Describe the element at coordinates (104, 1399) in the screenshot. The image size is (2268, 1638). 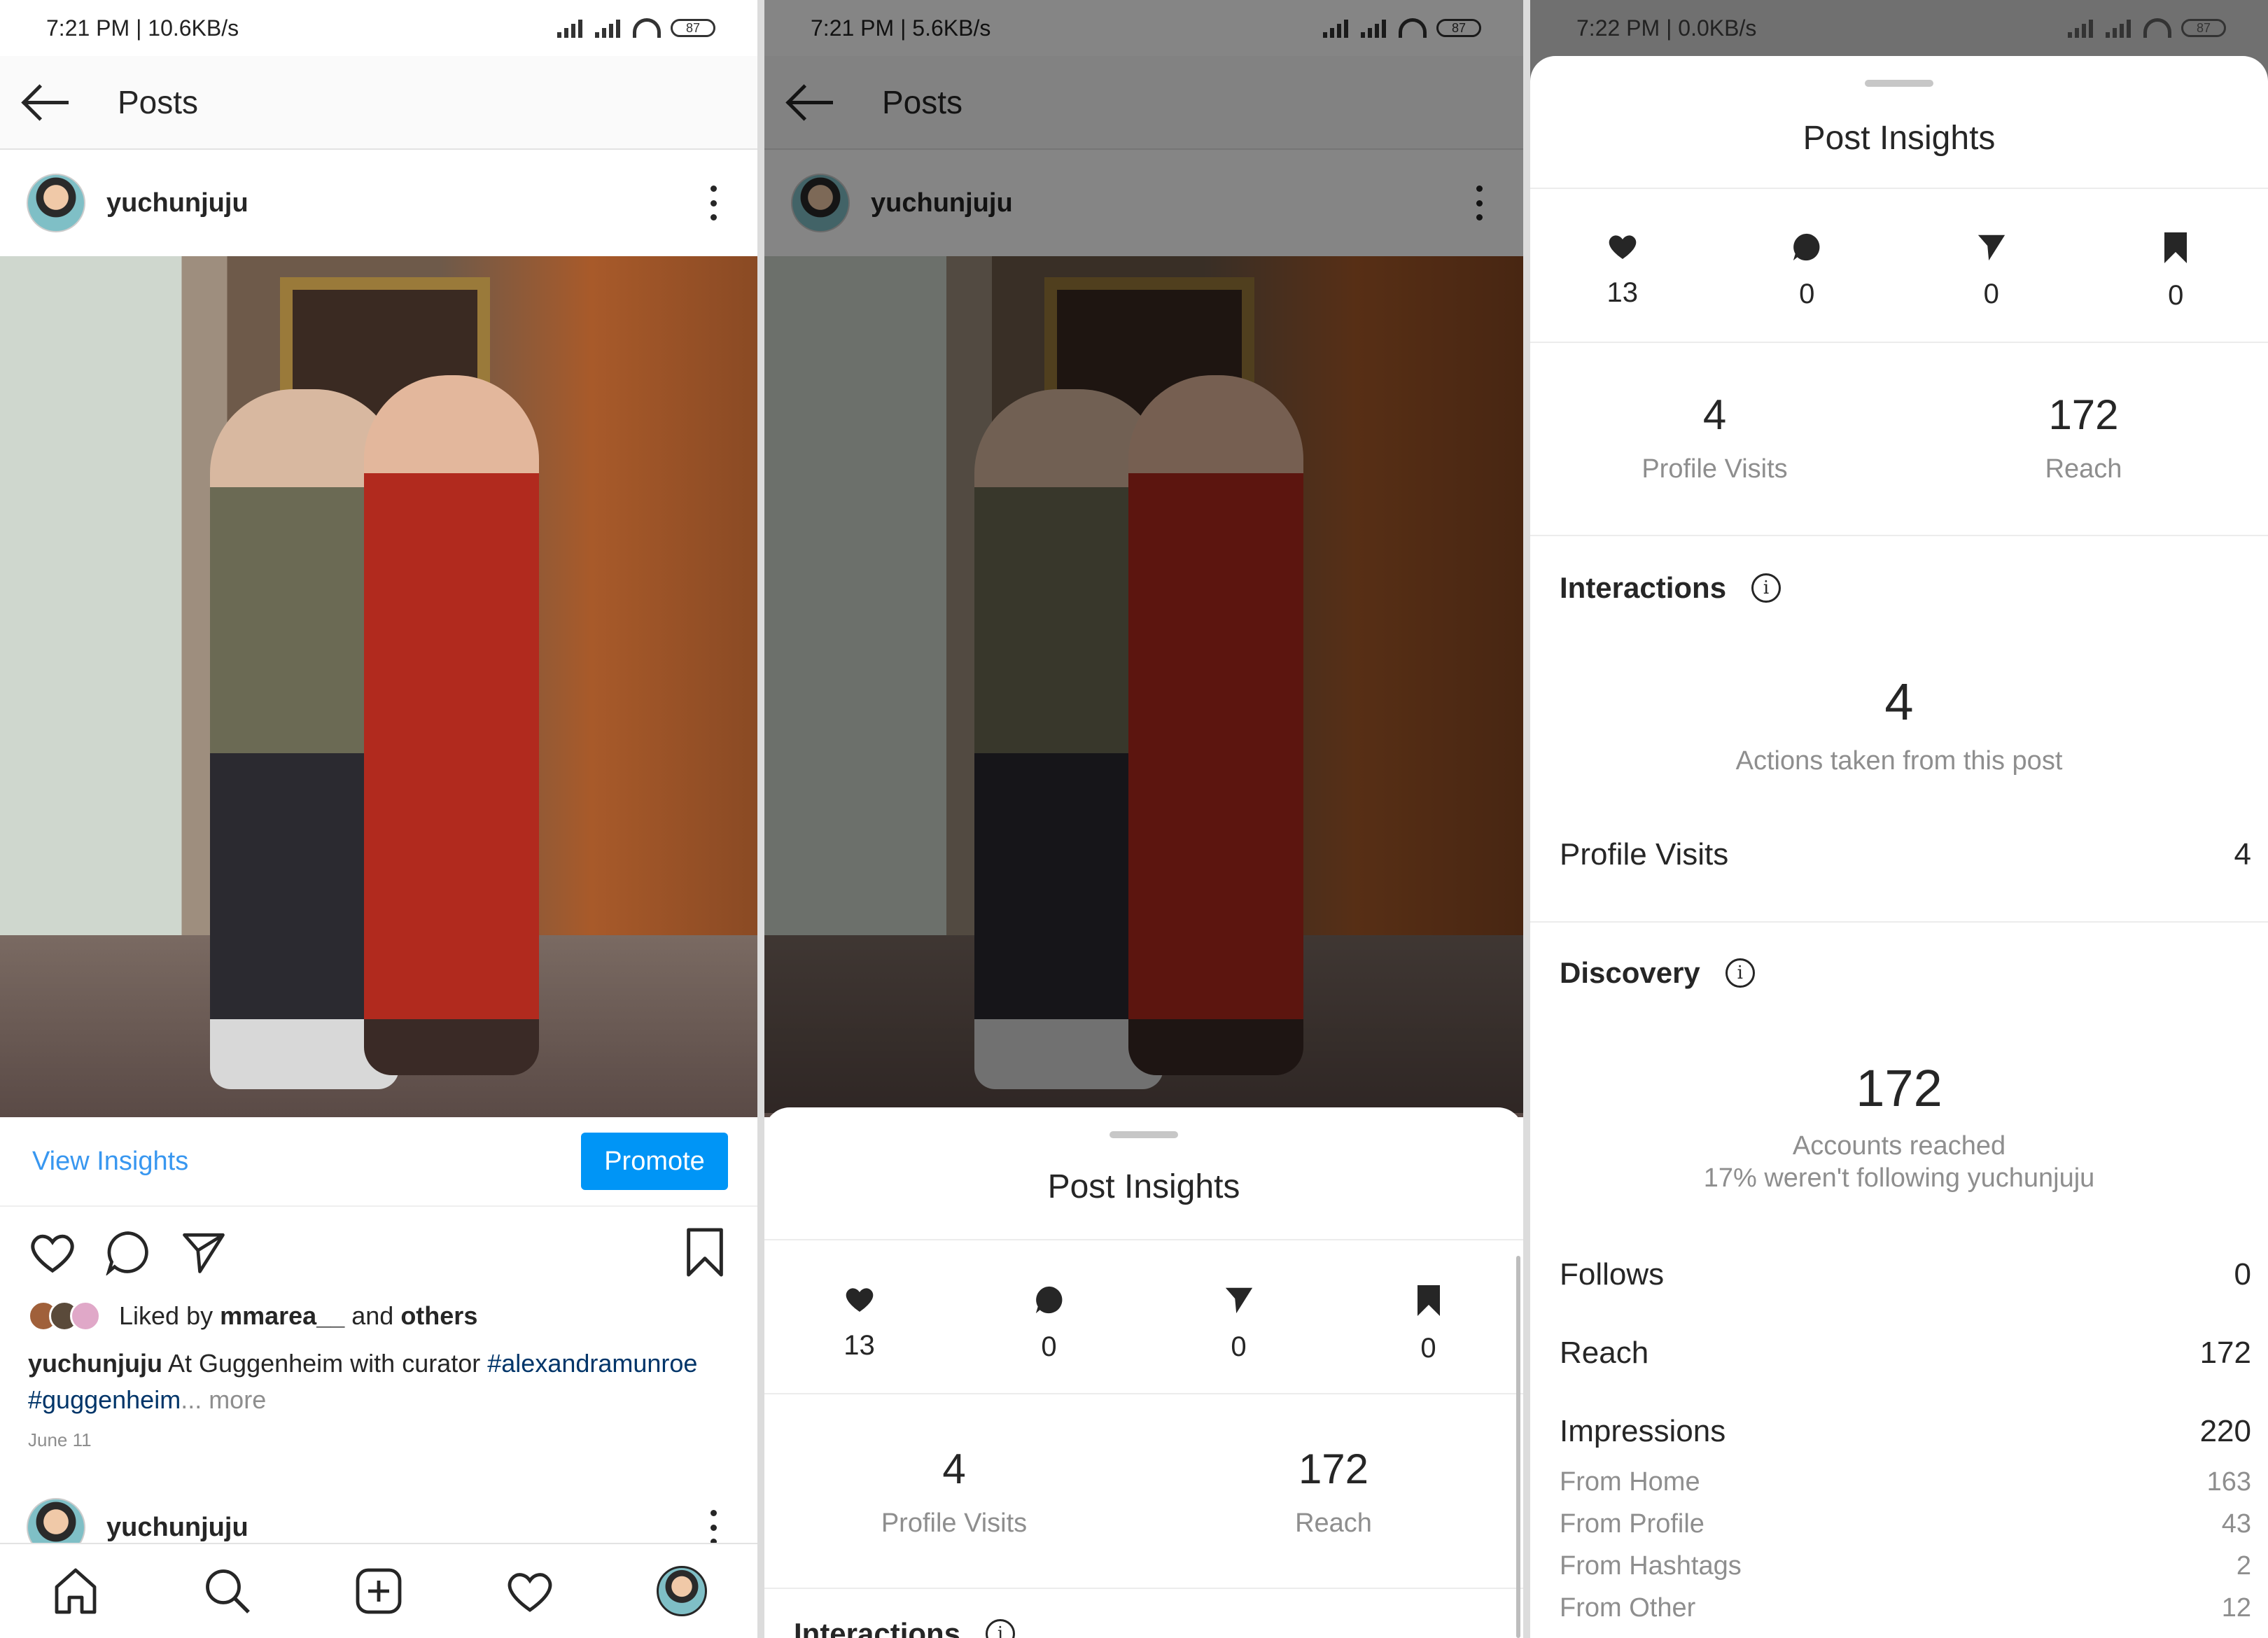
I see `hashtag: #guggenheim` at that location.